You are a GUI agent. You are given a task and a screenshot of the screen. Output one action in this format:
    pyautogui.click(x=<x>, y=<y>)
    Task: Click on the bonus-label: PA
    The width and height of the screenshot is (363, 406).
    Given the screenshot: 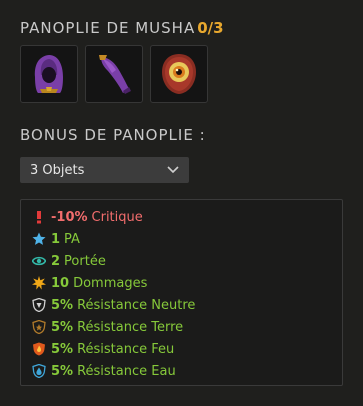 What is the action you would take?
    pyautogui.click(x=72, y=239)
    